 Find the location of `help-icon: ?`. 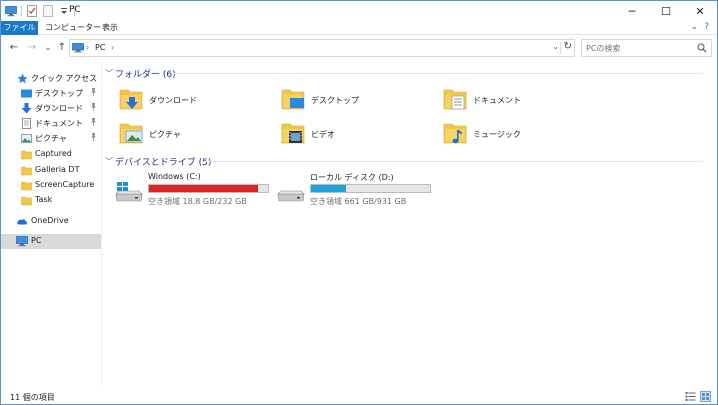

help-icon: ? is located at coordinates (706, 27).